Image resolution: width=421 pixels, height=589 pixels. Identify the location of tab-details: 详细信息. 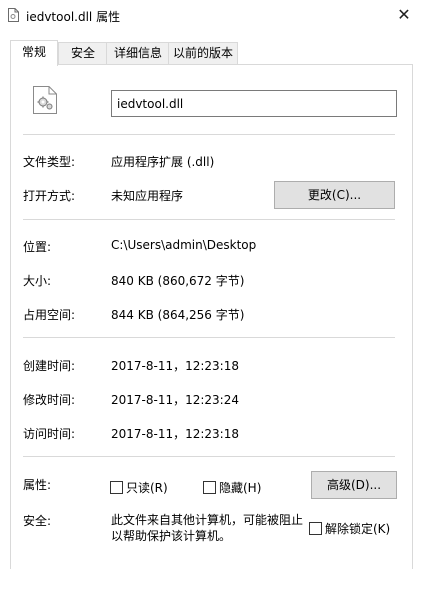
(138, 53).